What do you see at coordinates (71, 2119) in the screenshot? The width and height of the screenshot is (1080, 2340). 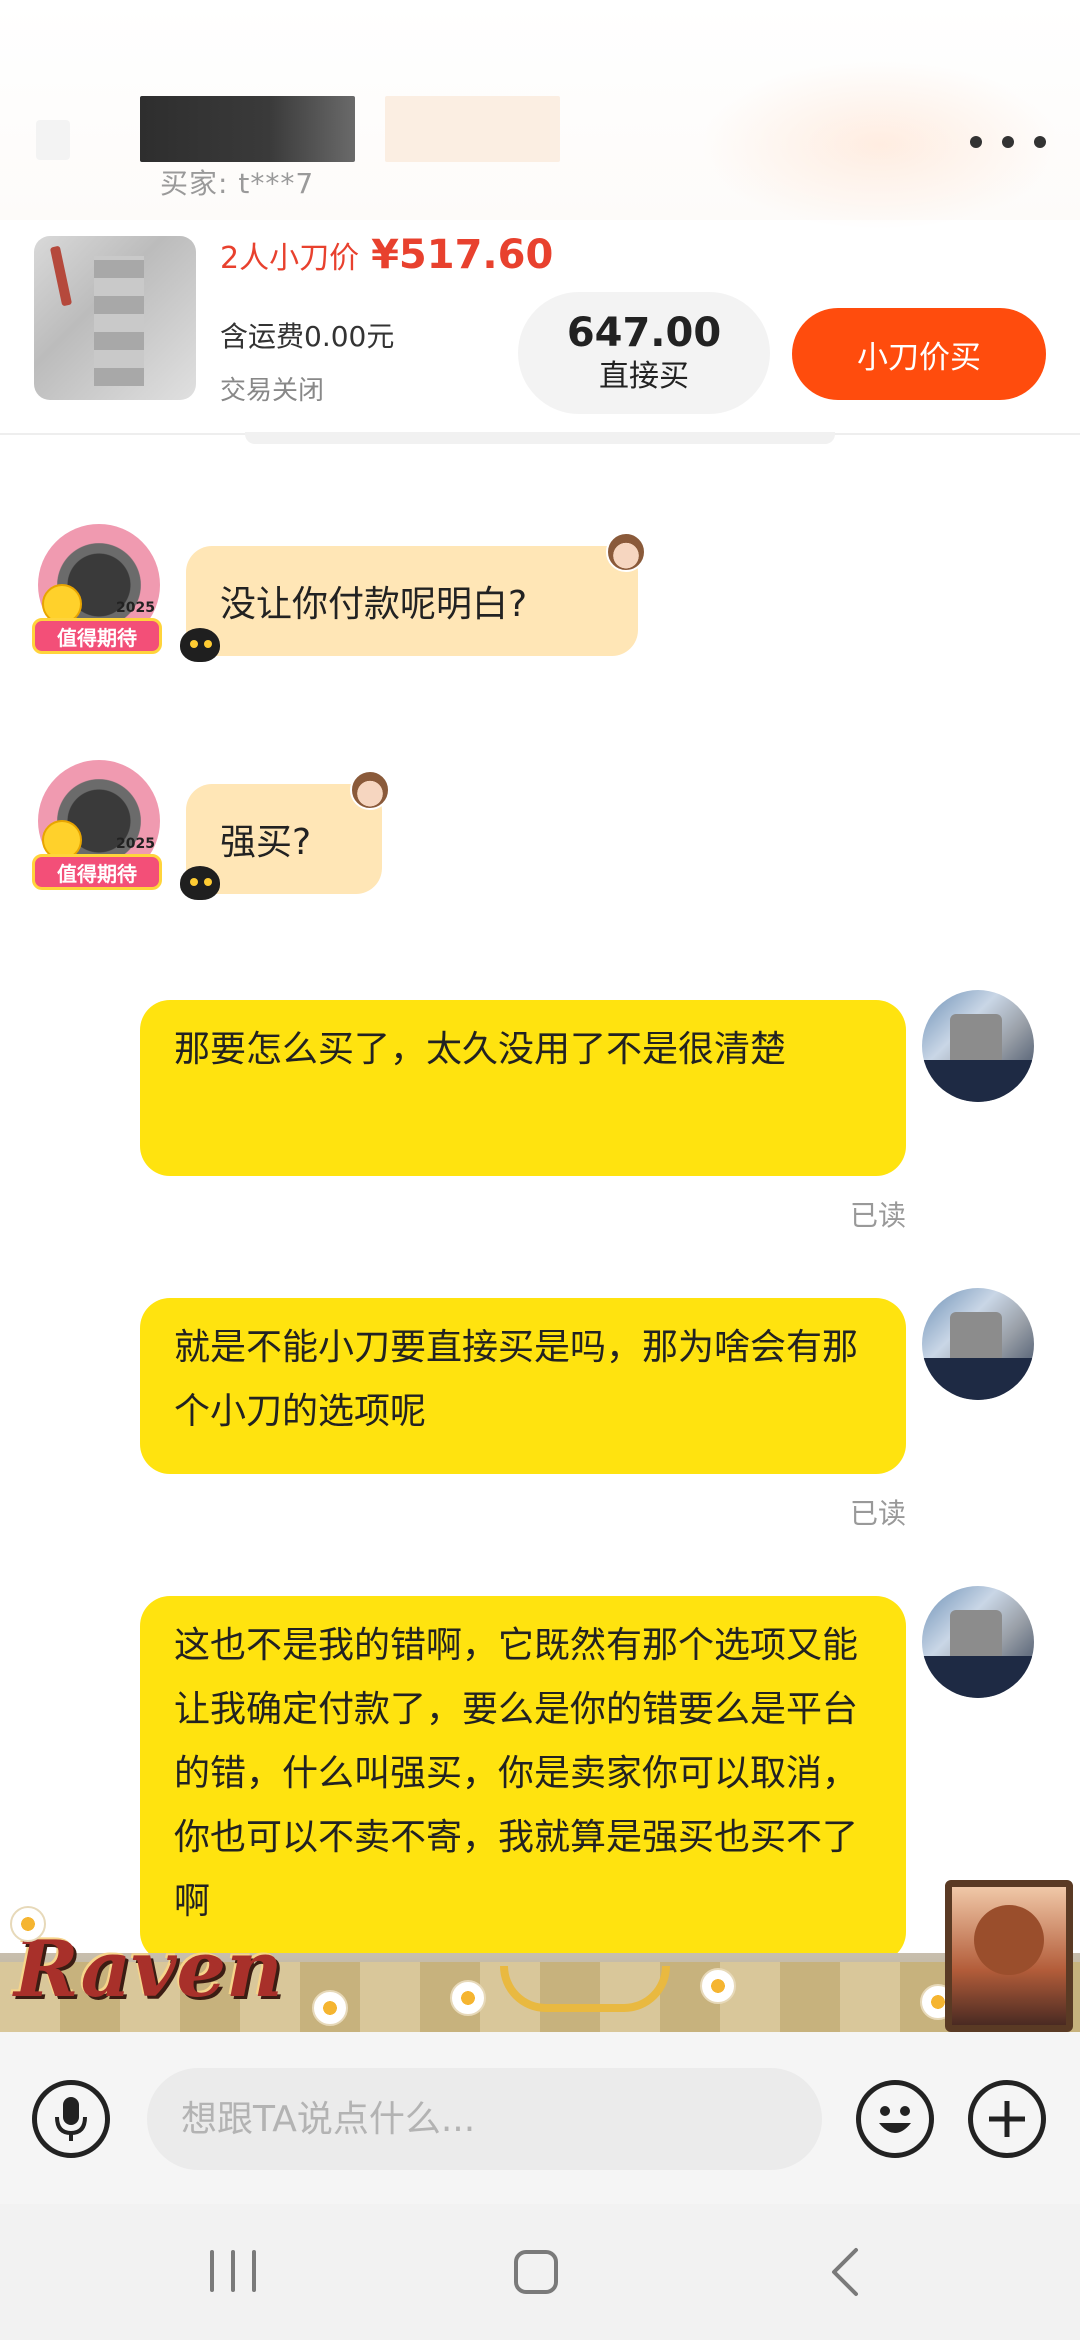 I see `microphone-icon` at bounding box center [71, 2119].